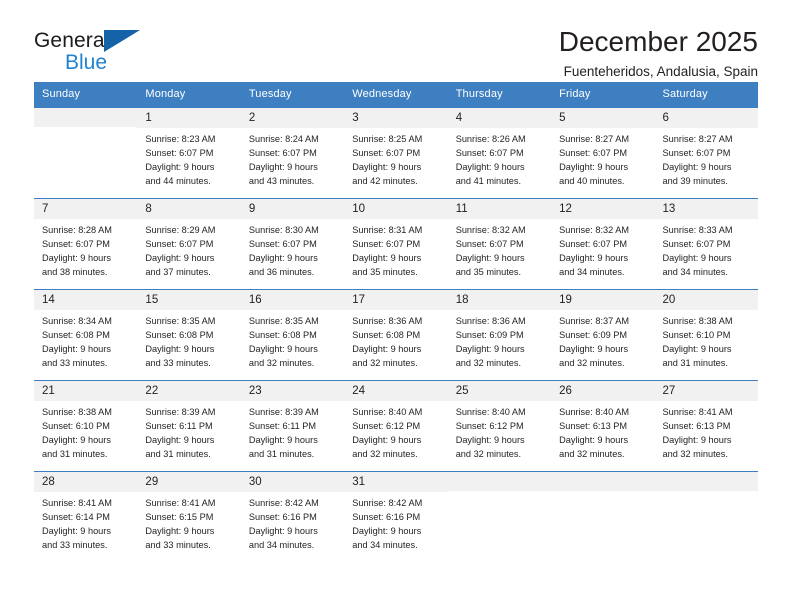 The image size is (792, 612). I want to click on day-number: 2, so click(292, 118).